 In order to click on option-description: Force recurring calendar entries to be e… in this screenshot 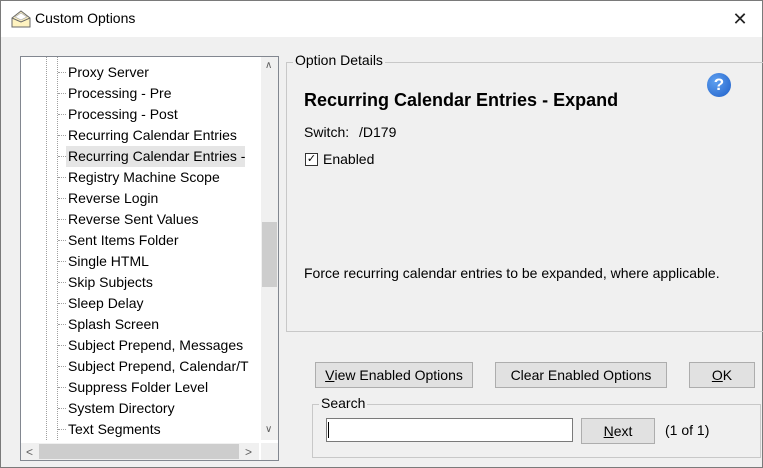, I will do `click(512, 273)`.